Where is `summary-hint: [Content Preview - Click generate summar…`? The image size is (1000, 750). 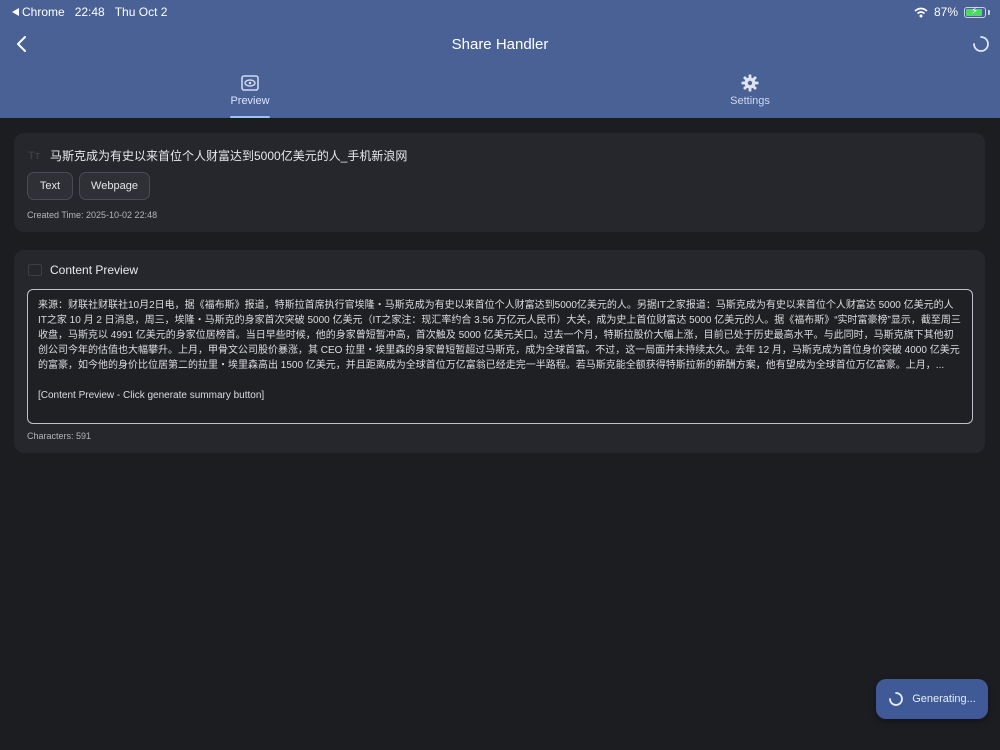 summary-hint: [Content Preview - Click generate summar… is located at coordinates (151, 395).